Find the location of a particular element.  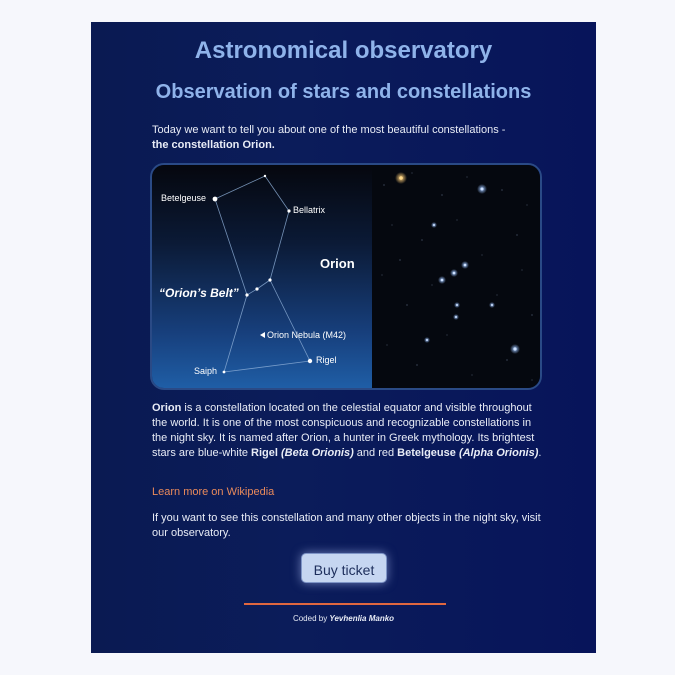

label-saiph: Saiph is located at coordinates (206, 371).